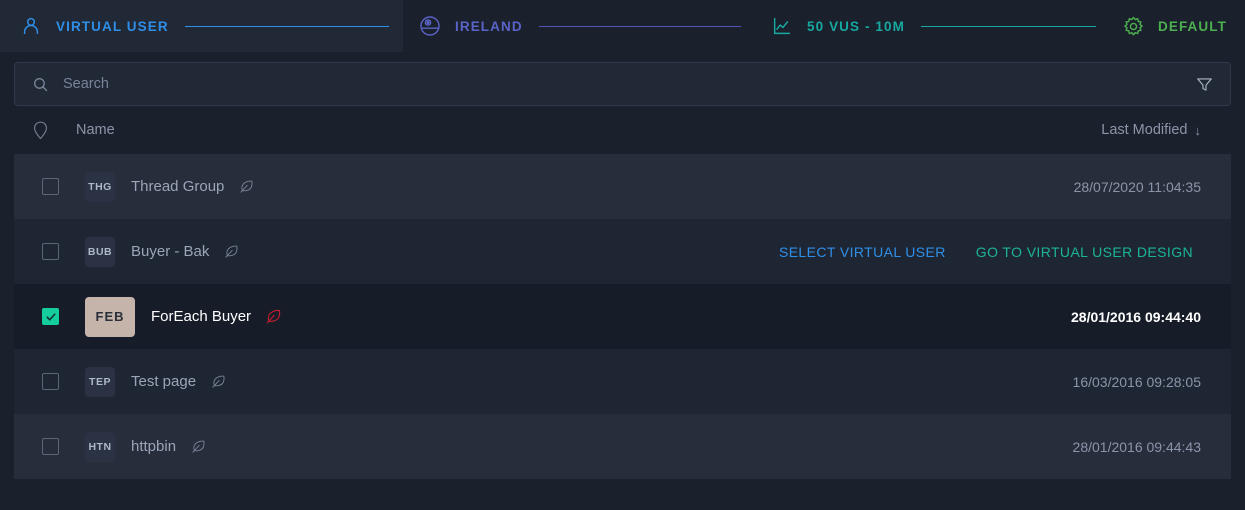  I want to click on table-row: HTN httpbin 28/01/2016 09:44:43, so click(622, 446).